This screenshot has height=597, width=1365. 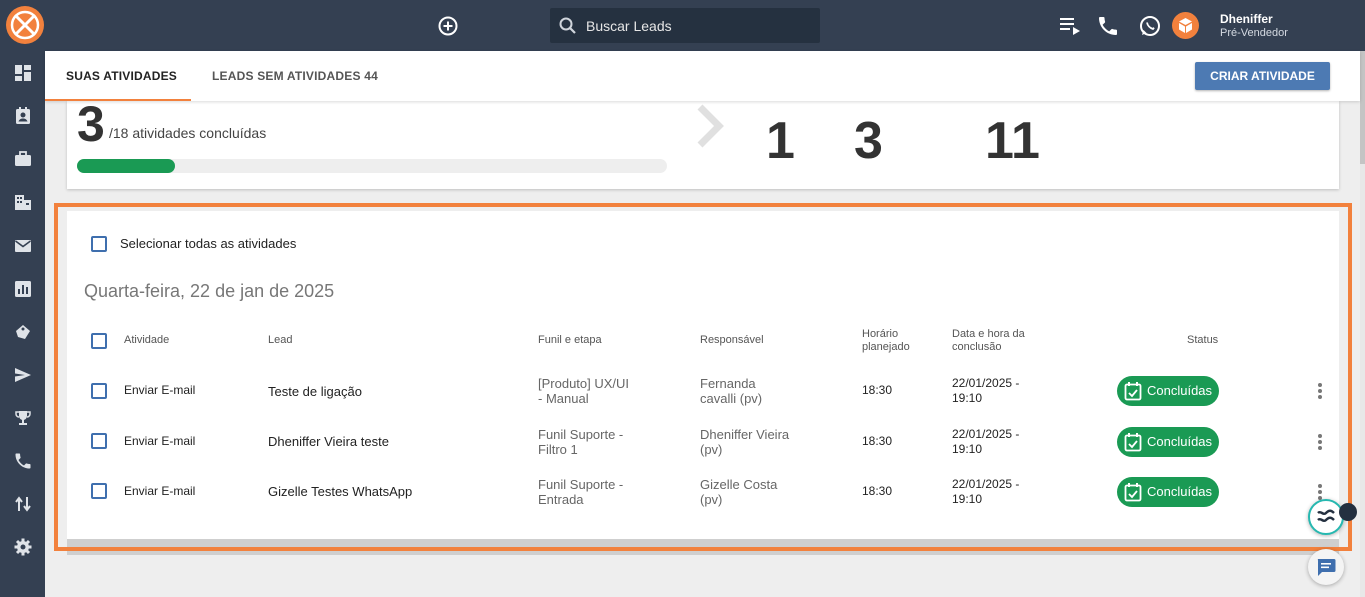 I want to click on add-circle-icon, so click(x=448, y=26).